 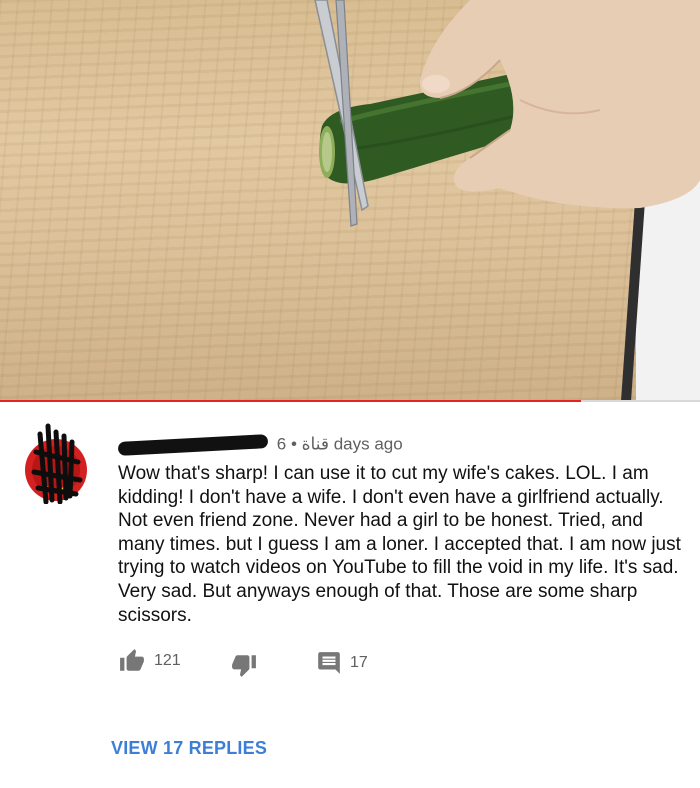 I want to click on view-replies-link: VIEW 17 REPLIES, so click(x=189, y=748).